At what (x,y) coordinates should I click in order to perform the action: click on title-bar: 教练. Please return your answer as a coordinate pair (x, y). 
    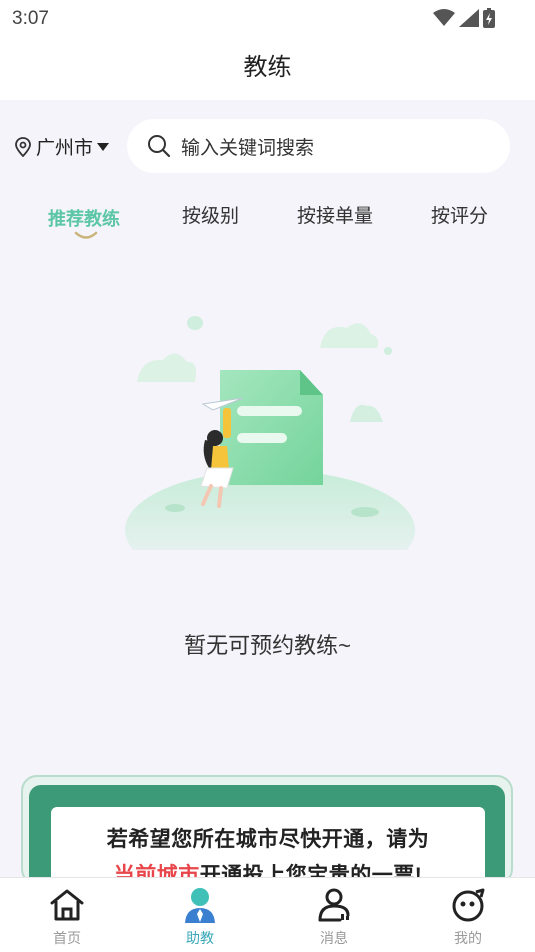
    Looking at the image, I should click on (267, 68).